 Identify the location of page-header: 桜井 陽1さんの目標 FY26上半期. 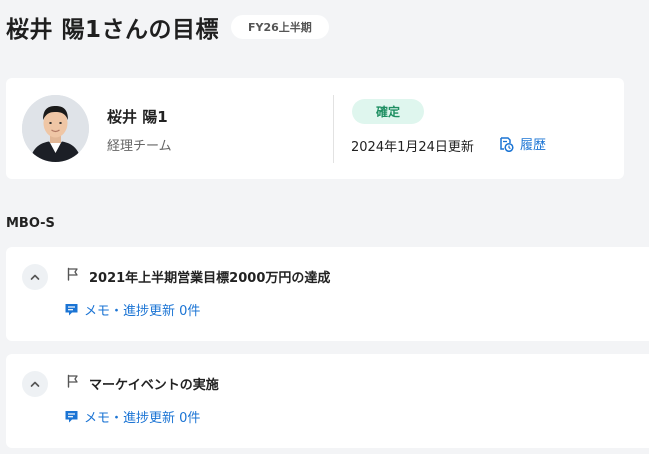
(167, 27).